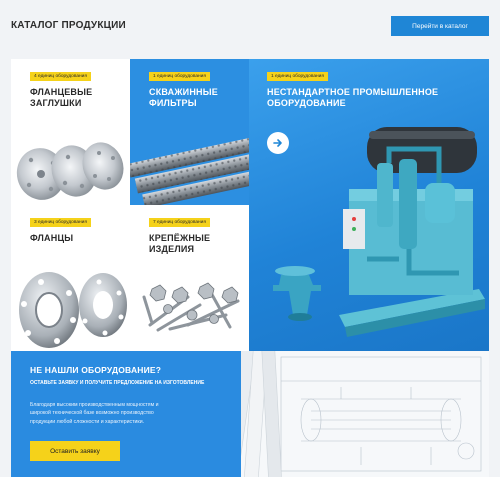  Describe the element at coordinates (191, 307) in the screenshot. I see `fasteners-image` at that location.